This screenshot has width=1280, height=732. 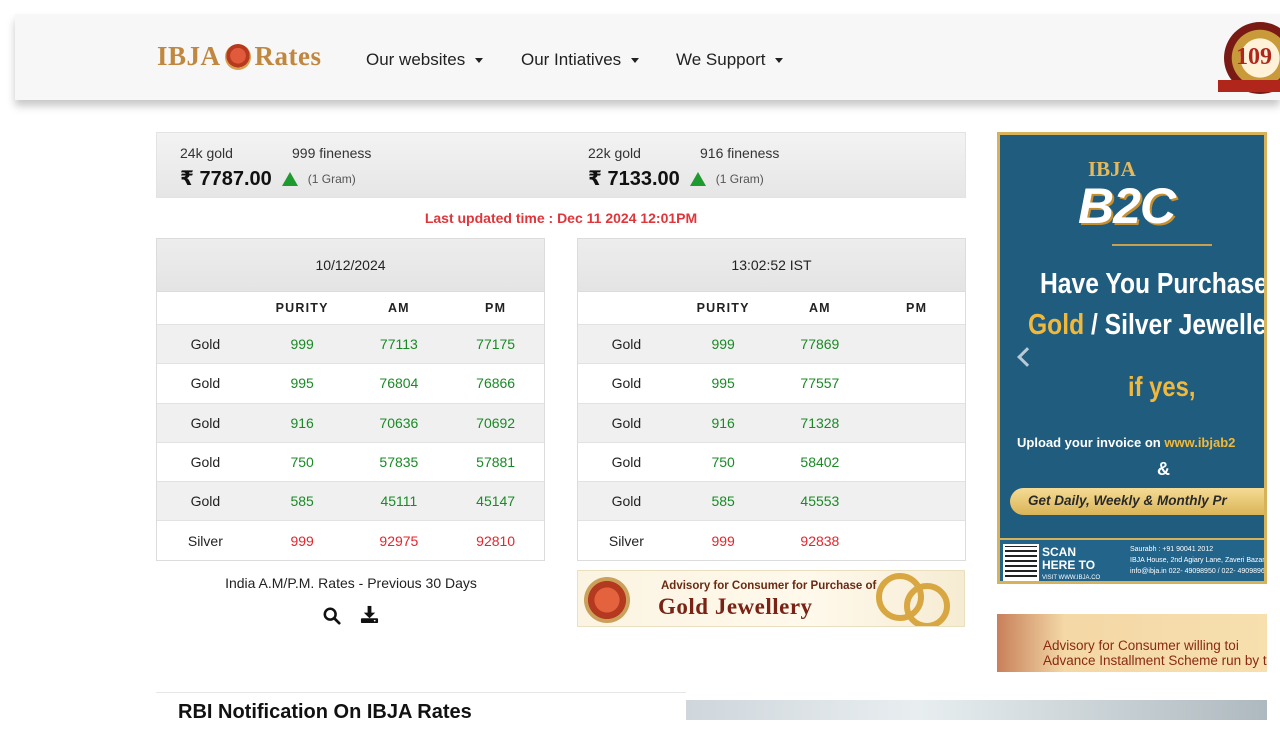 What do you see at coordinates (571, 59) in the screenshot?
I see `nav-label: Our Intiatives` at bounding box center [571, 59].